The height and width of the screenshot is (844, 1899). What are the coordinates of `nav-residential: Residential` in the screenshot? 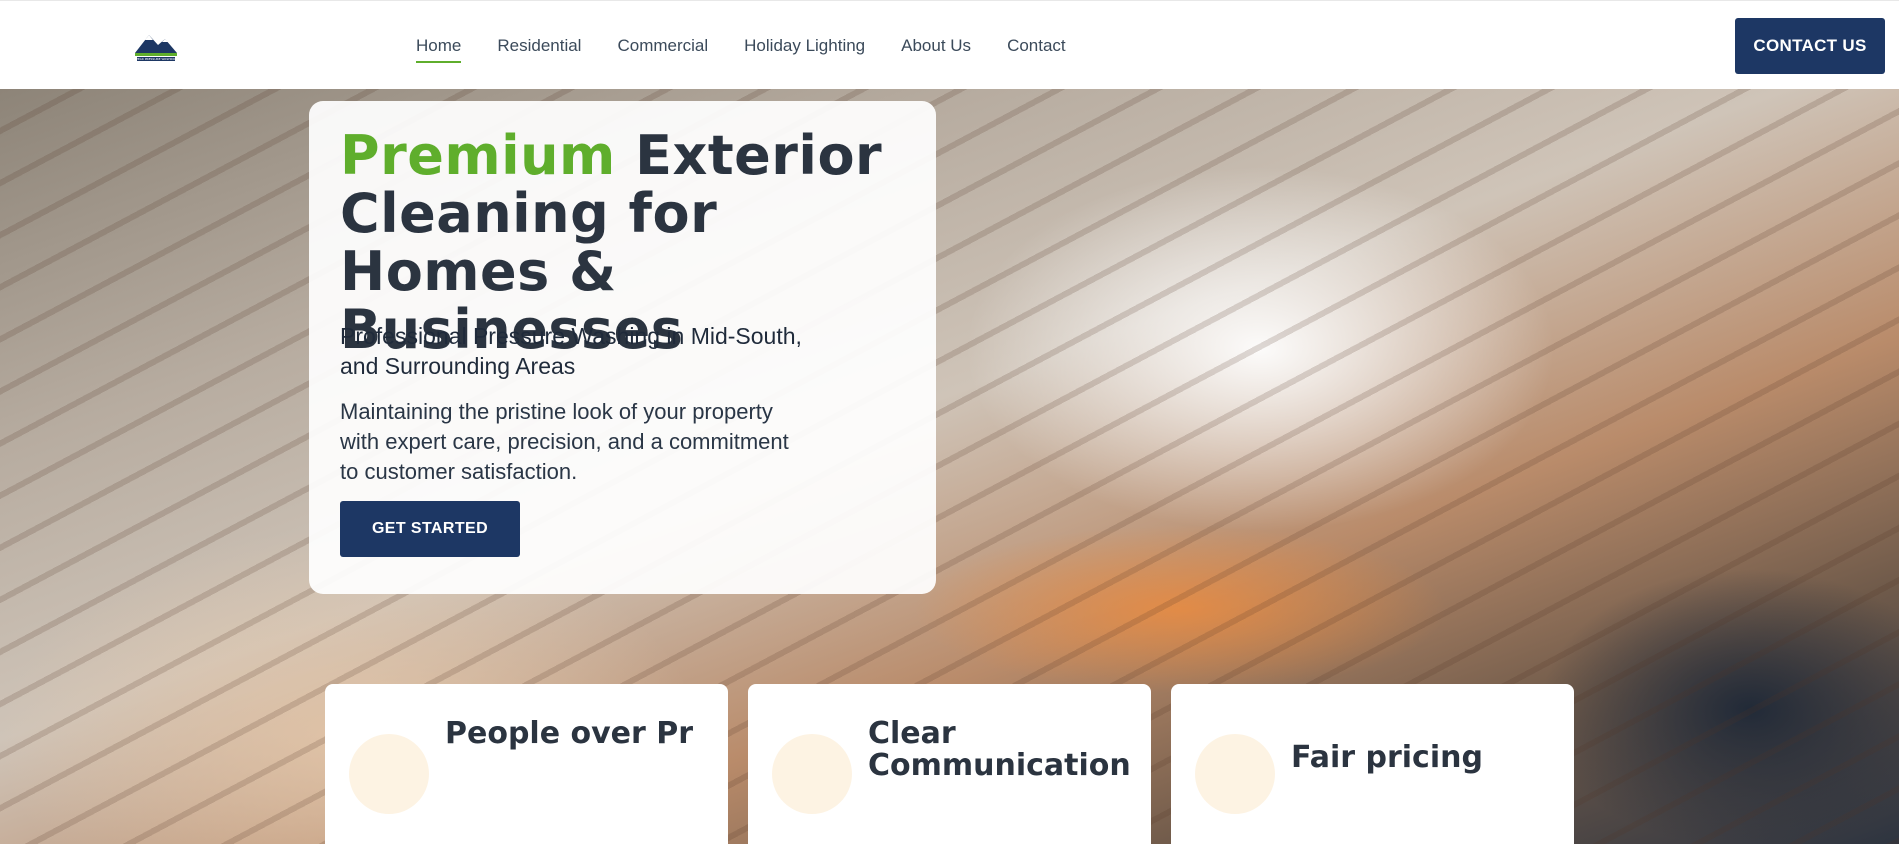 It's located at (539, 46).